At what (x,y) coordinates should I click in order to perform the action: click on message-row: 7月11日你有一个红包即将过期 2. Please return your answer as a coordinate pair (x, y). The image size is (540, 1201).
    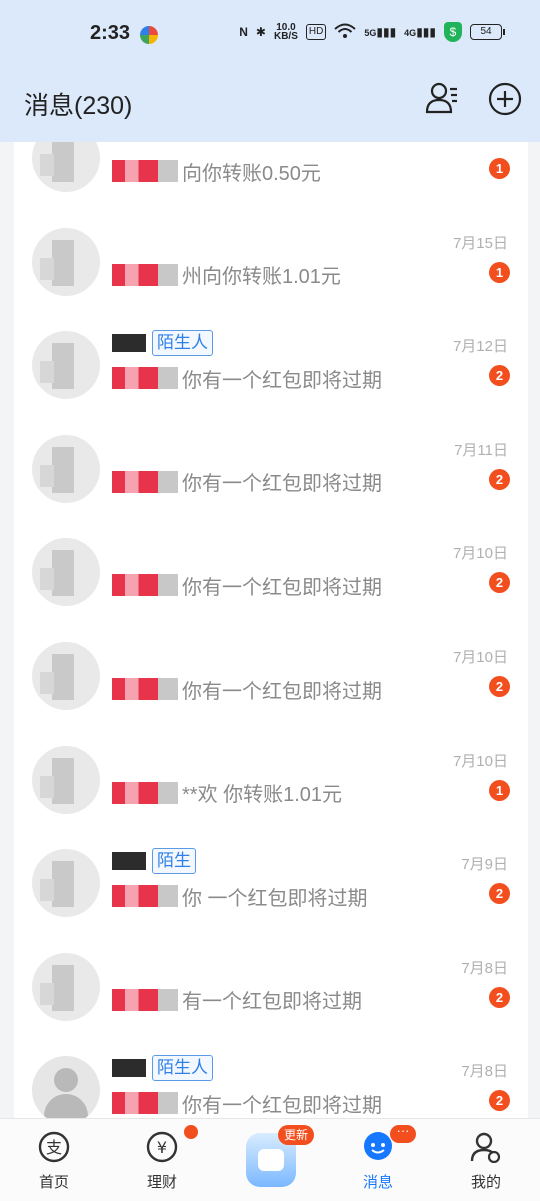
    Looking at the image, I should click on (271, 462).